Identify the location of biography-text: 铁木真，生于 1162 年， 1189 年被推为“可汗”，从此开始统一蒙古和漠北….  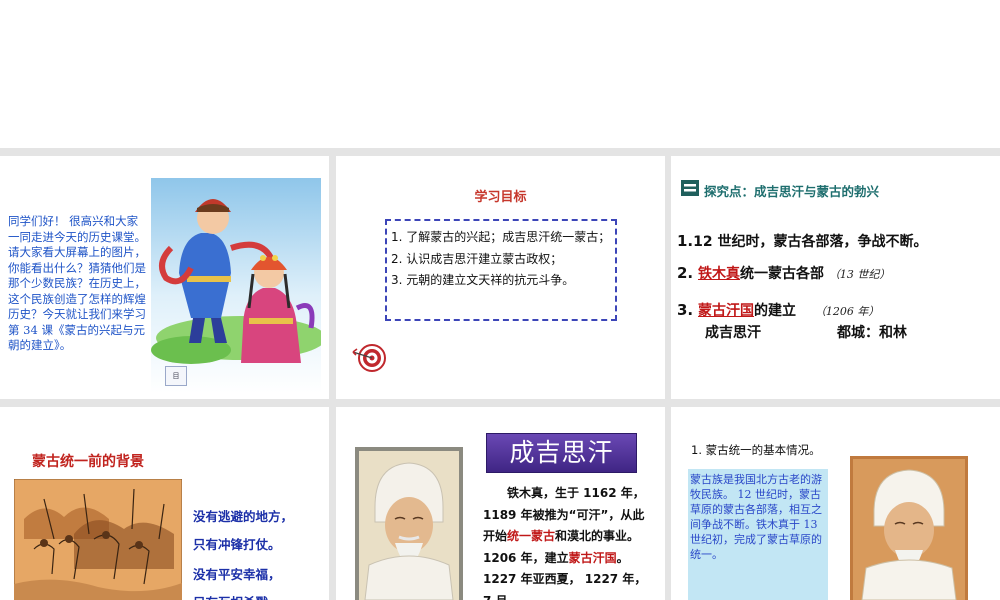
(565, 543).